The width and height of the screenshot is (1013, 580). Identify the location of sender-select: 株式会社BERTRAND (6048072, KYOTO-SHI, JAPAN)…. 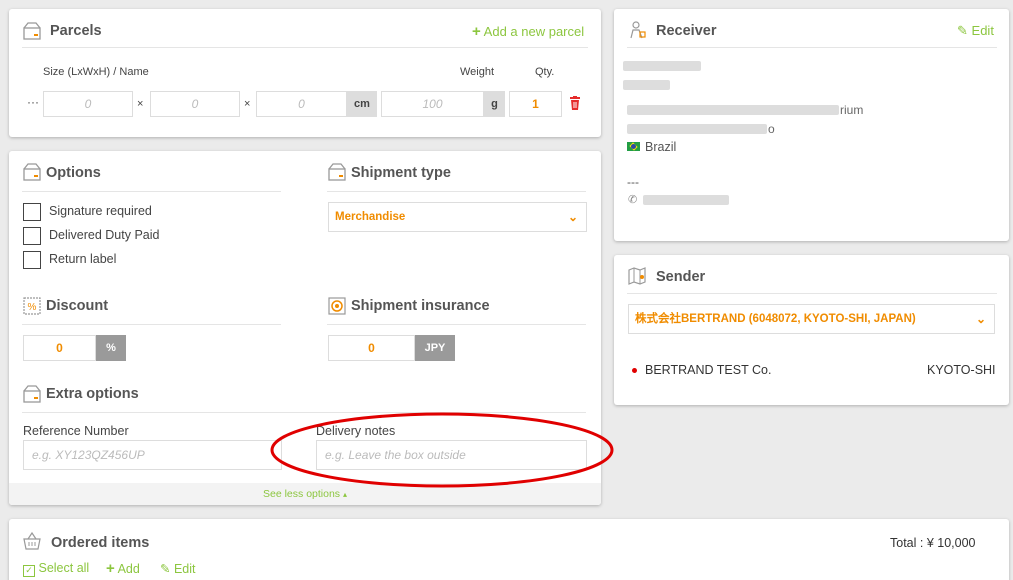
(811, 319).